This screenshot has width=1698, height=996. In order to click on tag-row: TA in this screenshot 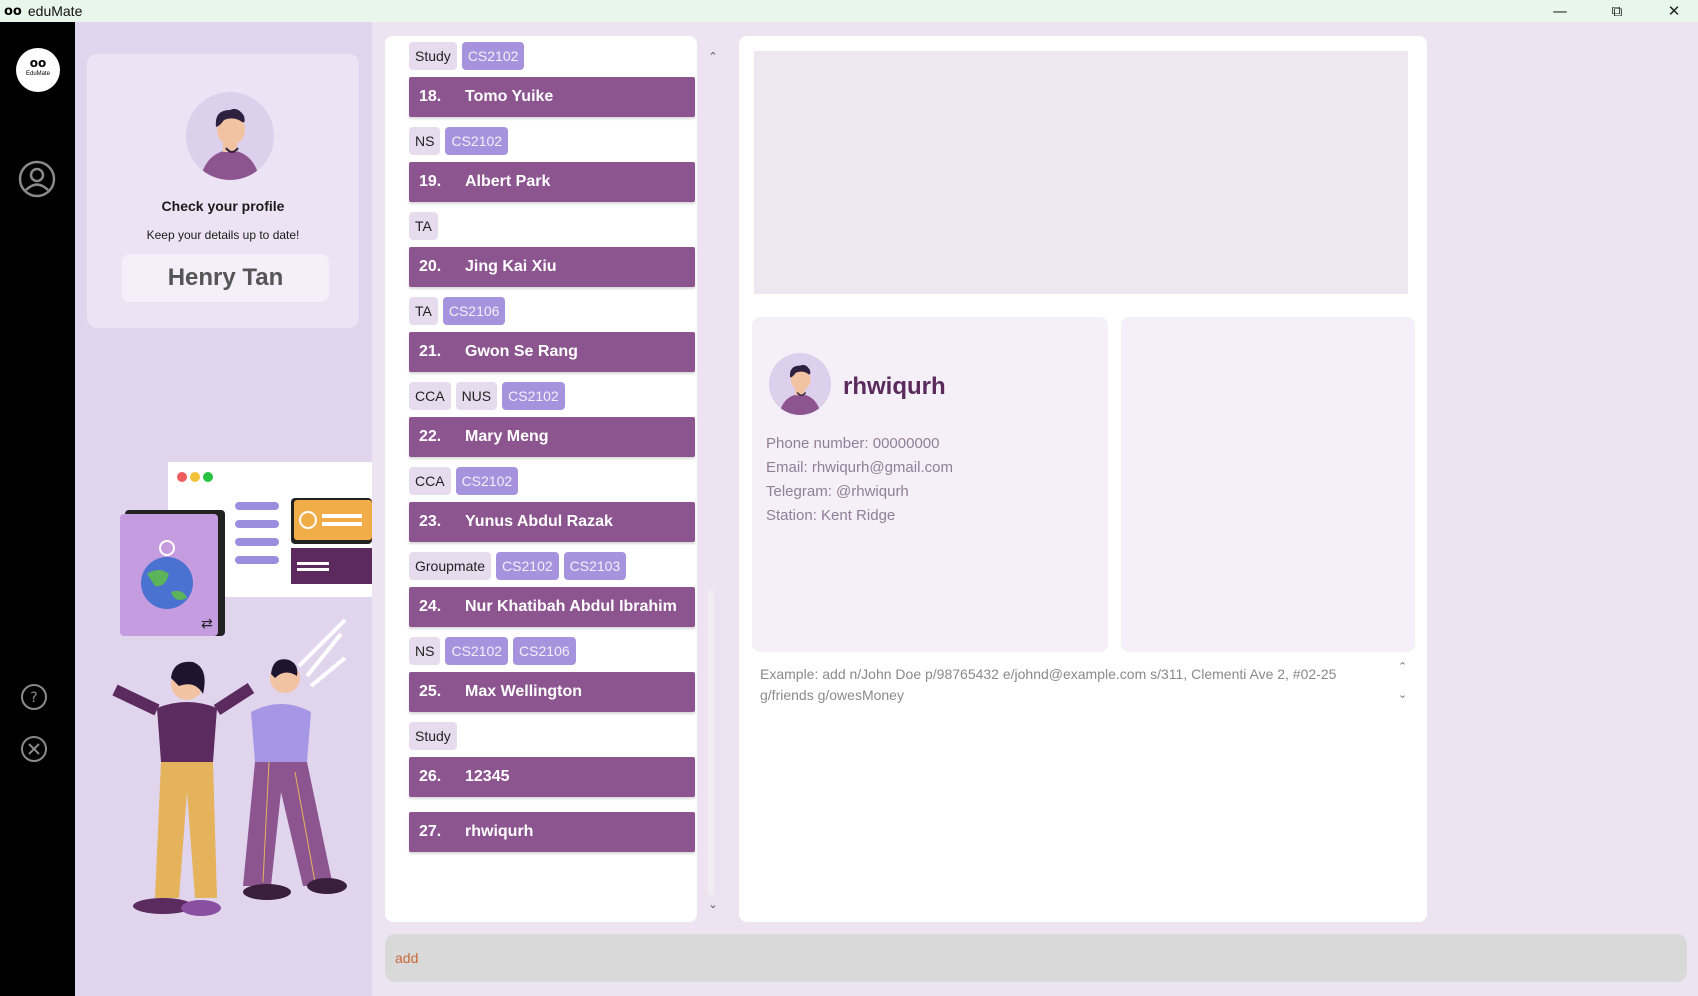, I will do `click(552, 226)`.